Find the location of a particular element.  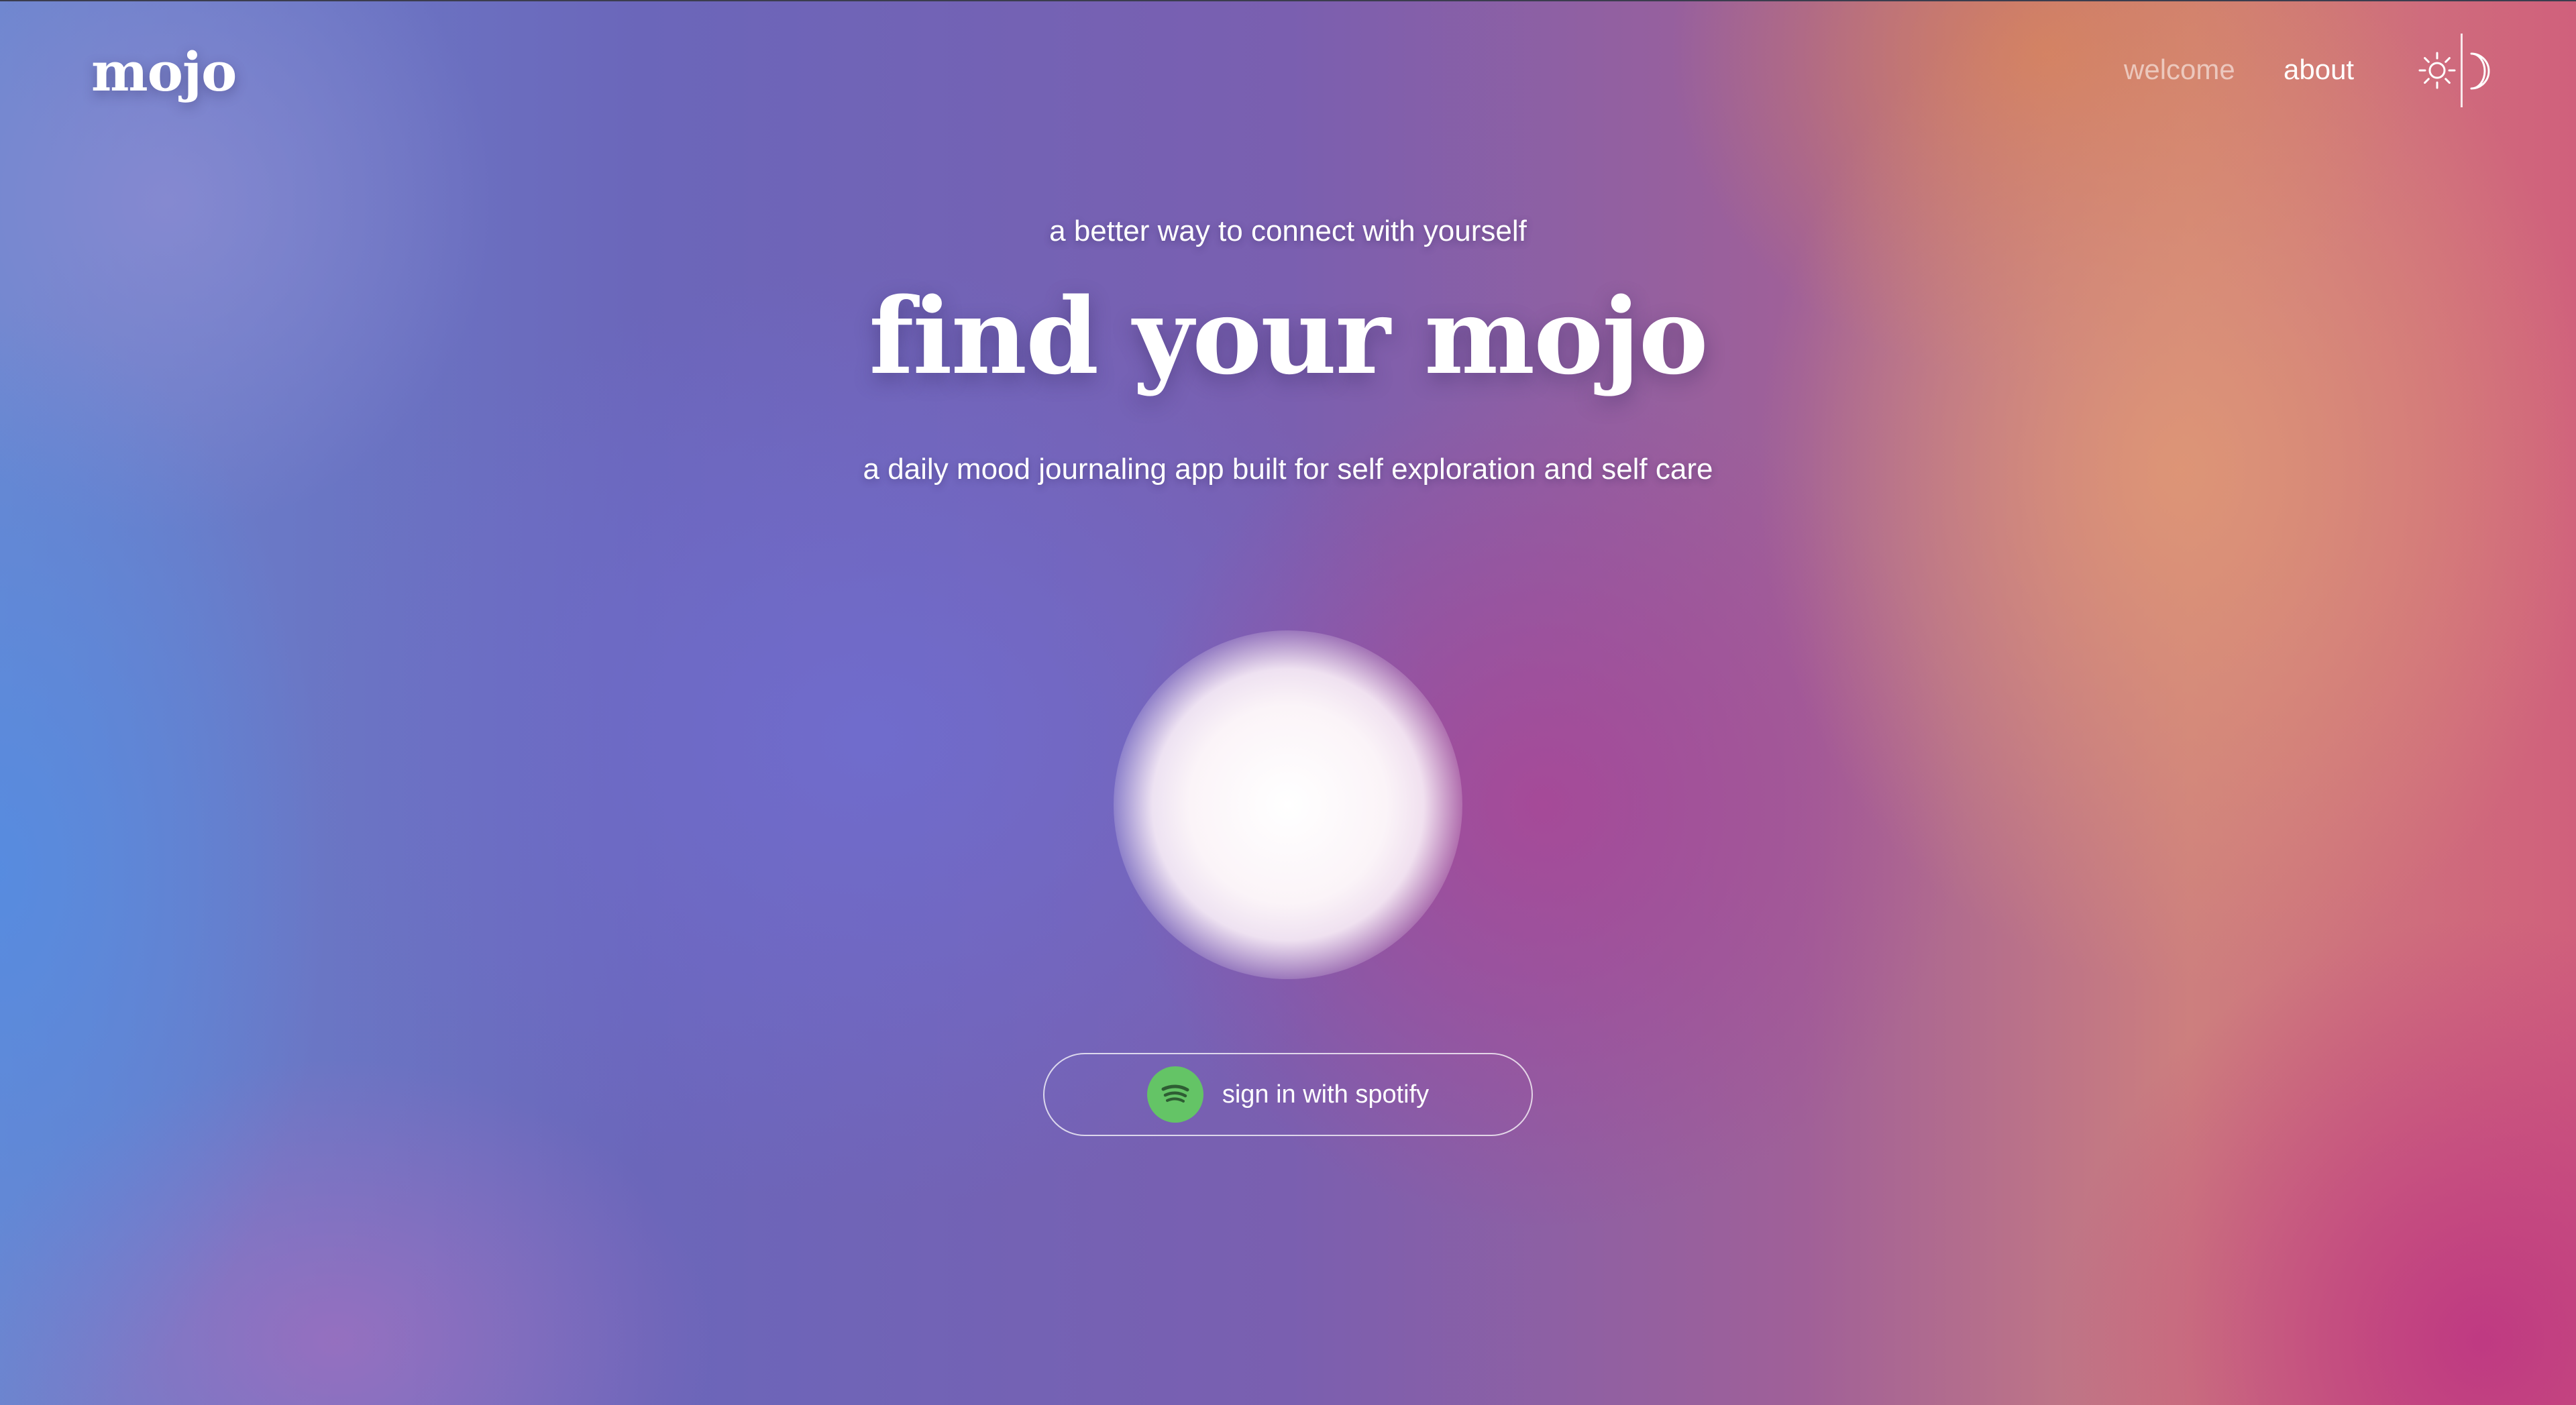

spotify-icon is located at coordinates (1174, 1094).